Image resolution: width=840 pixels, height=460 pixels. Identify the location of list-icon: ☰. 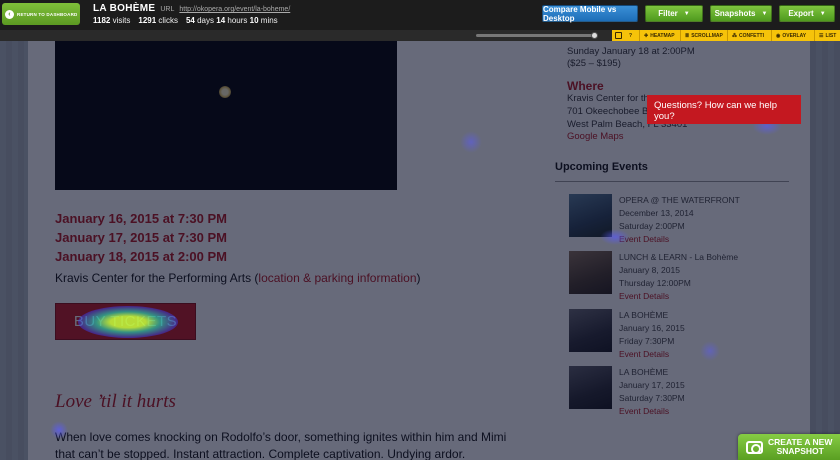
(821, 35).